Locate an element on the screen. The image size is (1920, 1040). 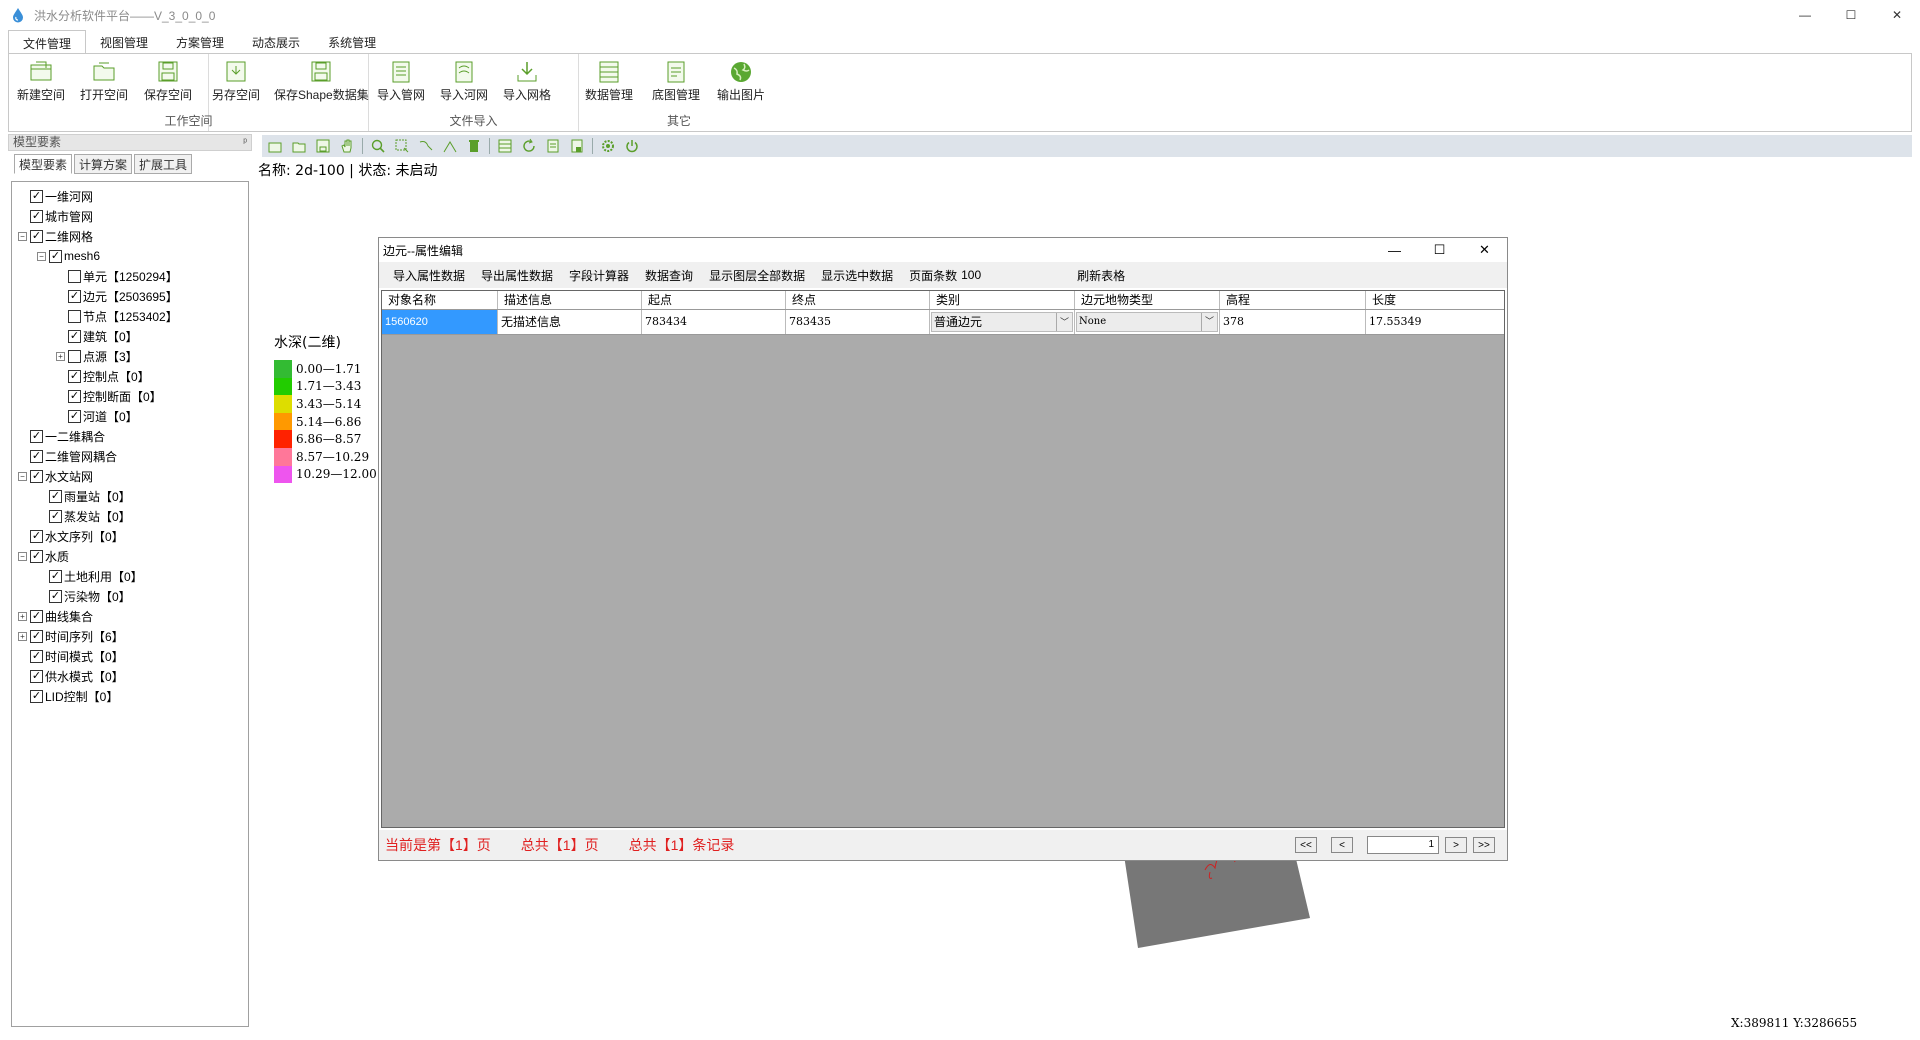
tree-node: ✓ 建筑【0】 is located at coordinates (130, 336).